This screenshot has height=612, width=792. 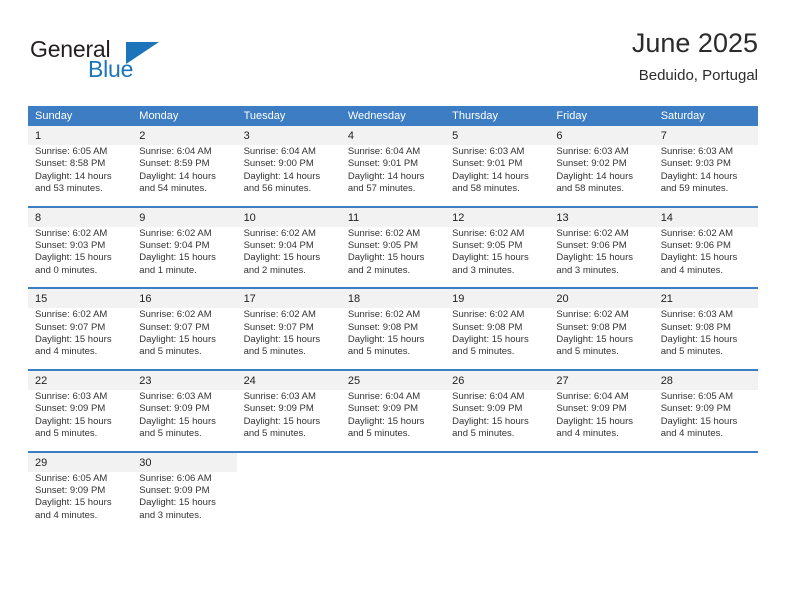 I want to click on day-number-cell: 5, so click(x=497, y=135).